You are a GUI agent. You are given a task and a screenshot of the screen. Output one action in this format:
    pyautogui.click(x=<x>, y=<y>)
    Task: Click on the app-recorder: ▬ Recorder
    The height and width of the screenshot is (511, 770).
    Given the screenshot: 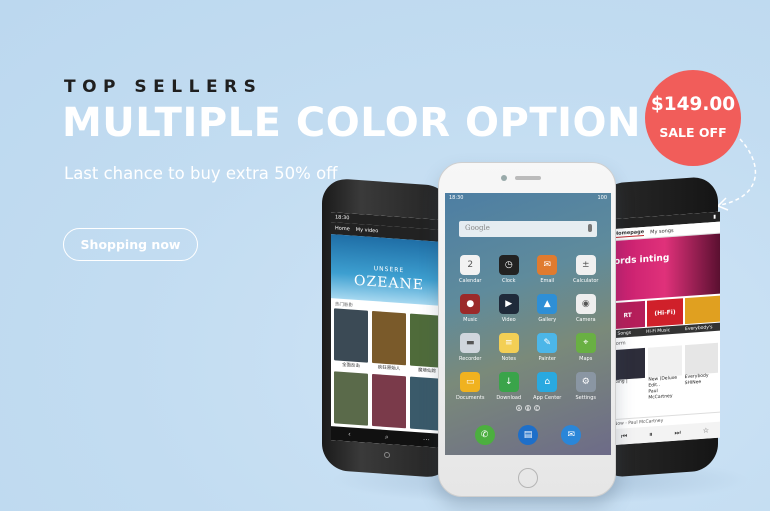 What is the action you would take?
    pyautogui.click(x=470, y=347)
    